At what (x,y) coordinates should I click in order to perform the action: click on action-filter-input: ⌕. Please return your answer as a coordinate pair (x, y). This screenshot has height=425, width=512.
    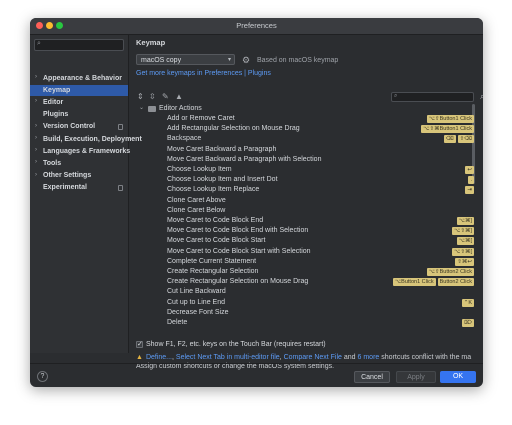
    Looking at the image, I should click on (432, 97).